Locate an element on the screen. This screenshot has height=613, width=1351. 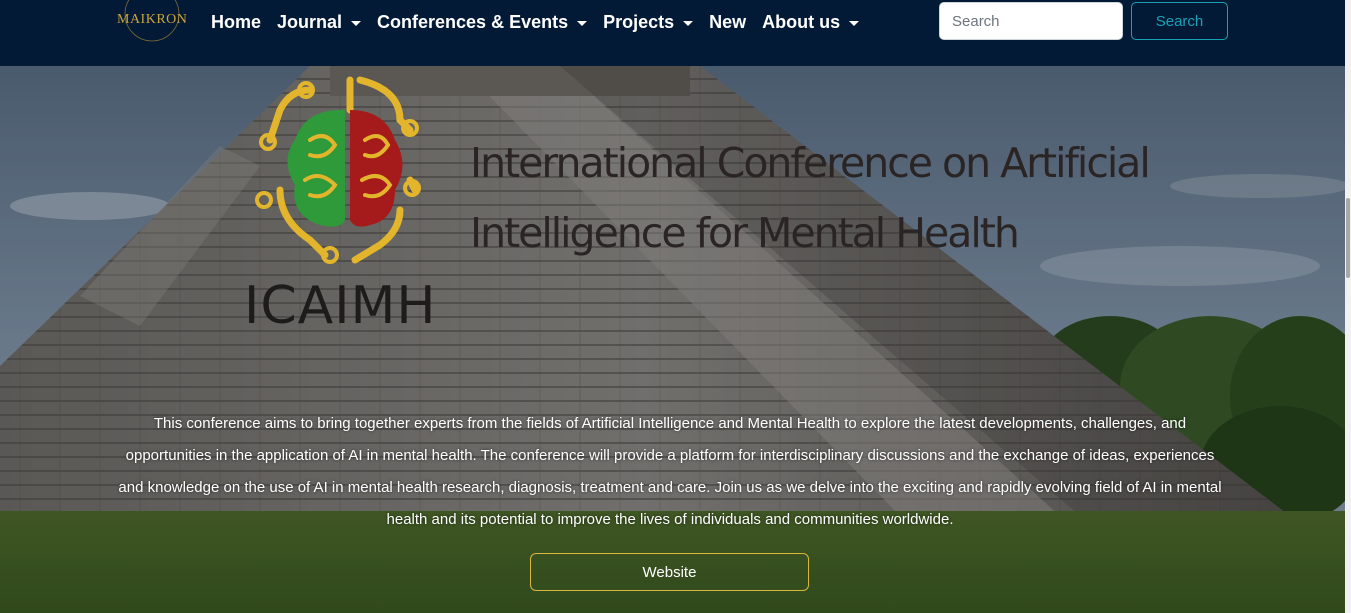
search-button: Search is located at coordinates (1179, 21).